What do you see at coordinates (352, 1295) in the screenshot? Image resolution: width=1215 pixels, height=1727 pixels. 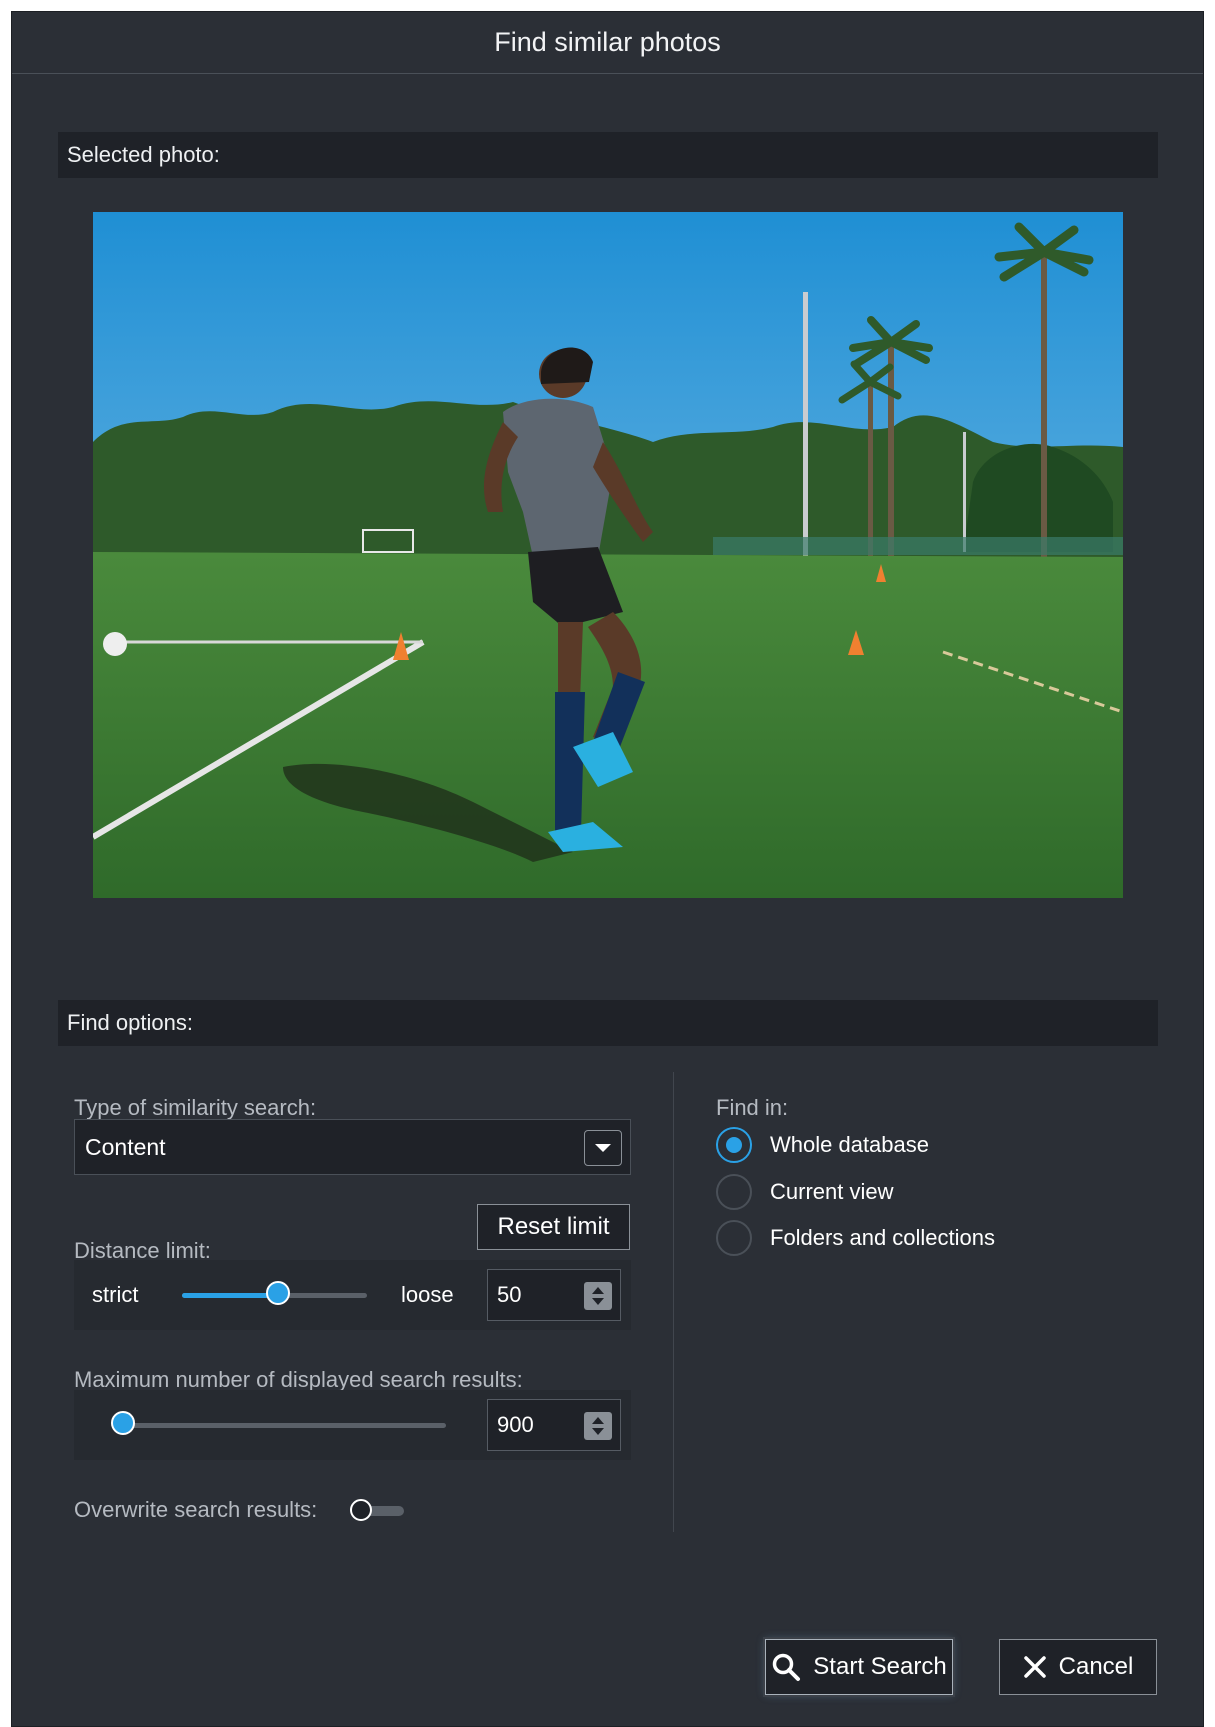 I see `distance-limit-panel: strict loose 50` at bounding box center [352, 1295].